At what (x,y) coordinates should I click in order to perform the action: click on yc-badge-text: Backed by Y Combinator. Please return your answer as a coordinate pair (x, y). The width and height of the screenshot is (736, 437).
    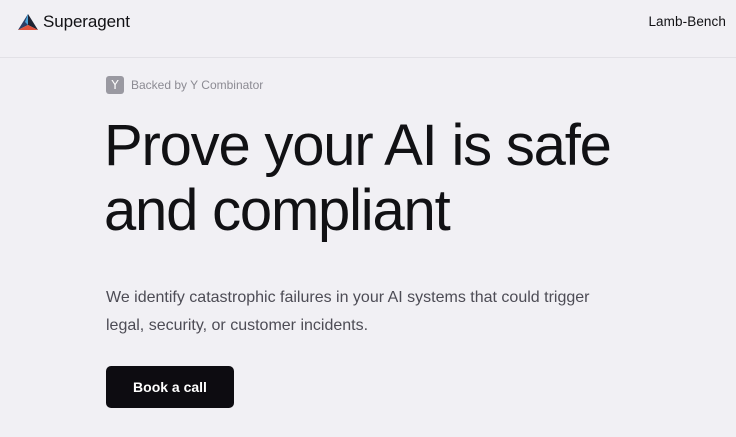
    Looking at the image, I should click on (197, 85).